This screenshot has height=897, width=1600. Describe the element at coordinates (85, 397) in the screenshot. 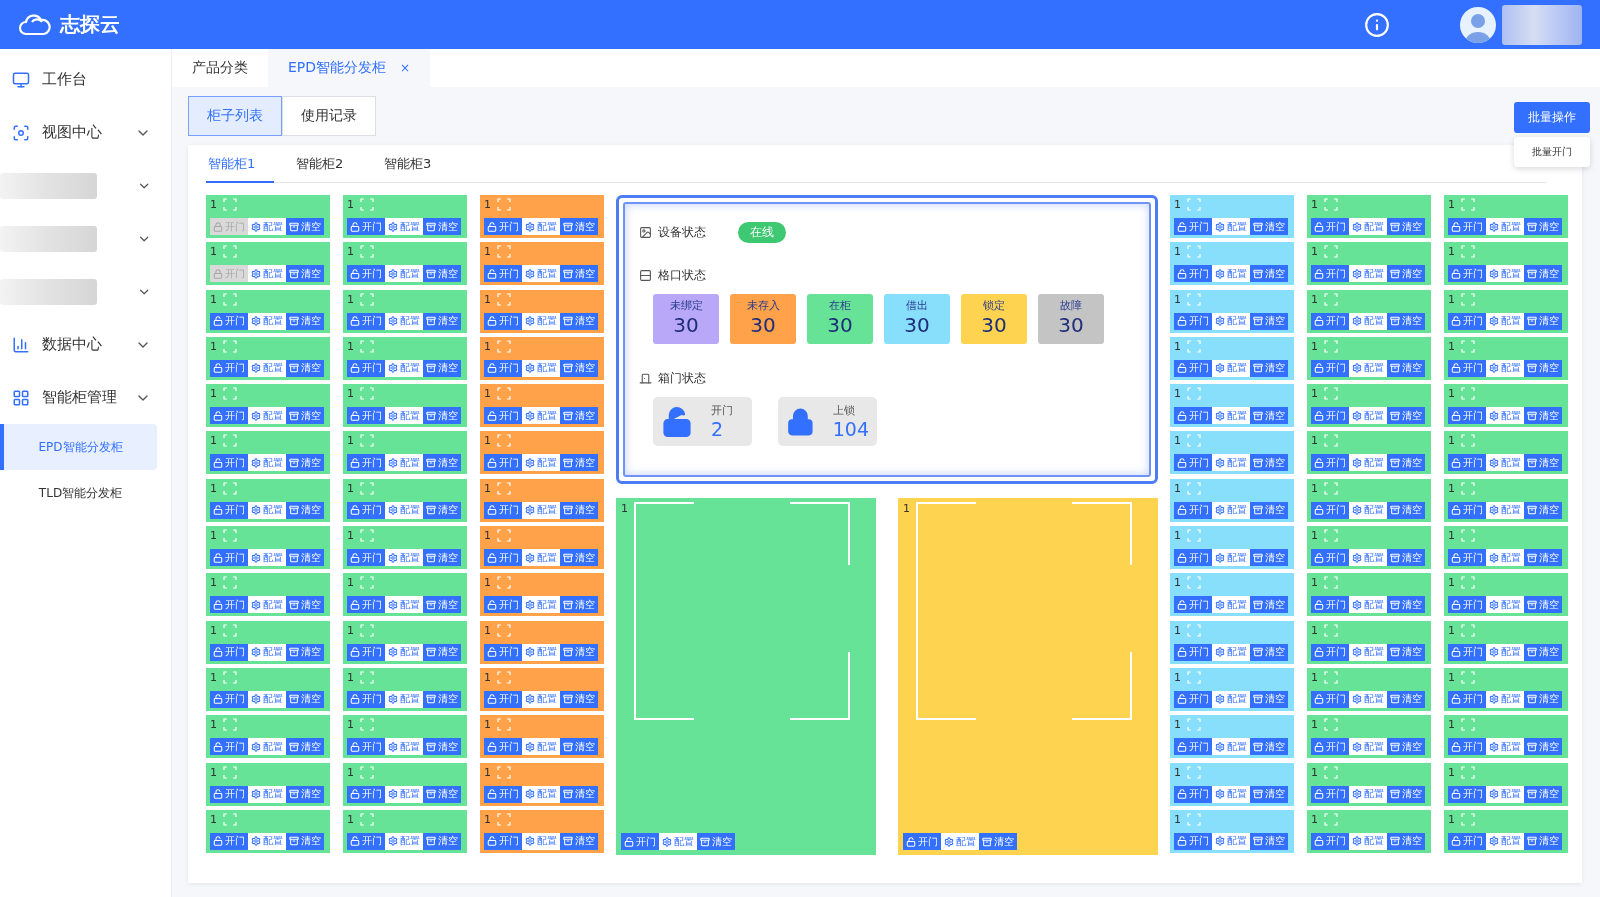

I see `sidebar-item: 智能柜管理` at that location.